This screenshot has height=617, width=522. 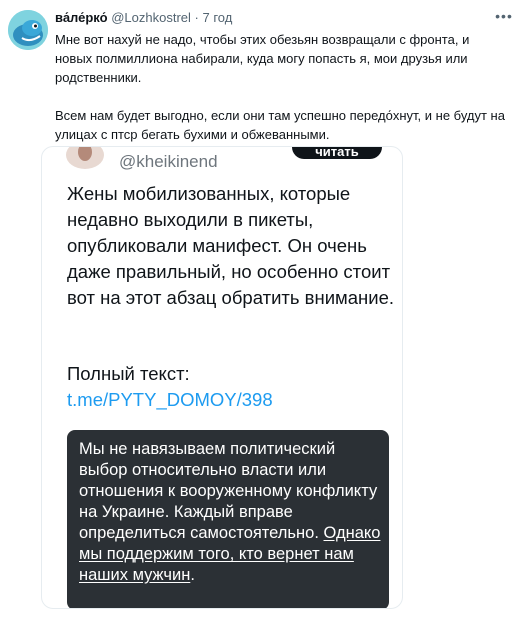 What do you see at coordinates (81, 17) in the screenshot?
I see `author-name: ва́ле́рко́` at bounding box center [81, 17].